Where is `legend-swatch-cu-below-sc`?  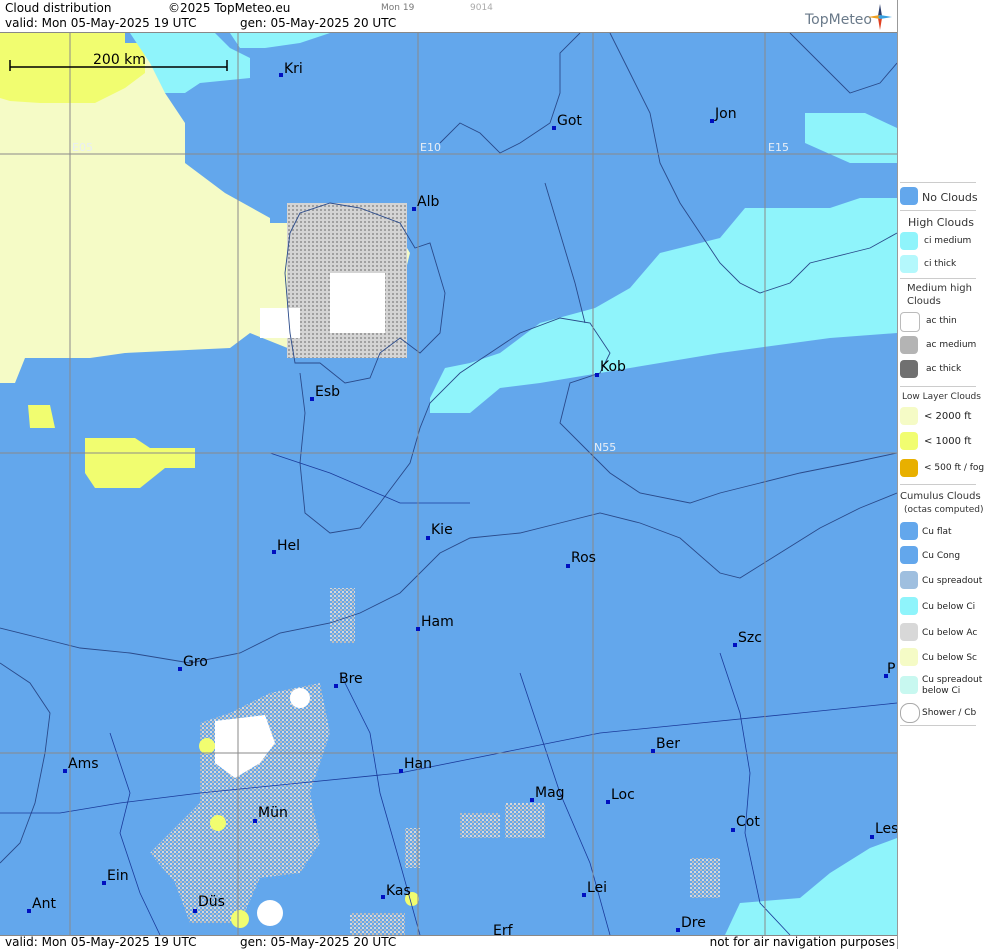
legend-swatch-cu-below-sc is located at coordinates (909, 657).